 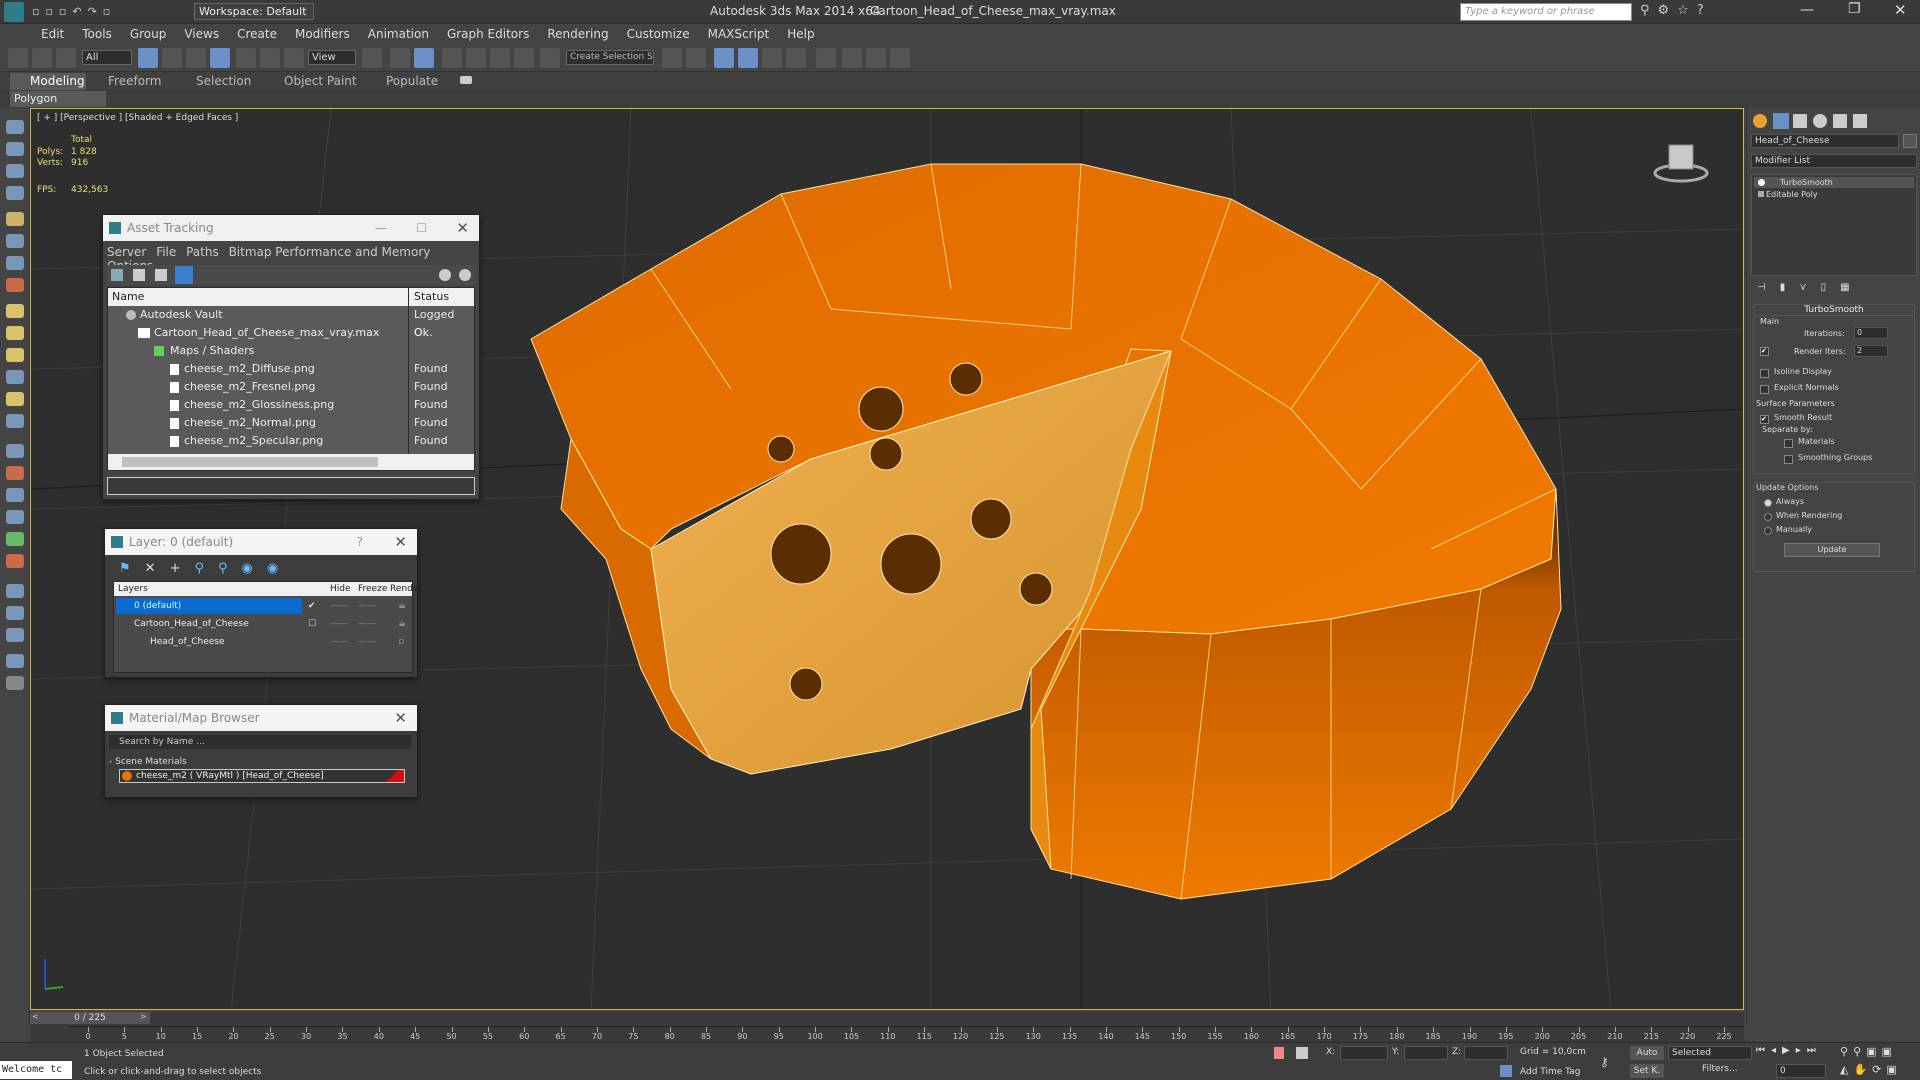 I want to click on menu-rendering: Rendering, so click(x=577, y=34).